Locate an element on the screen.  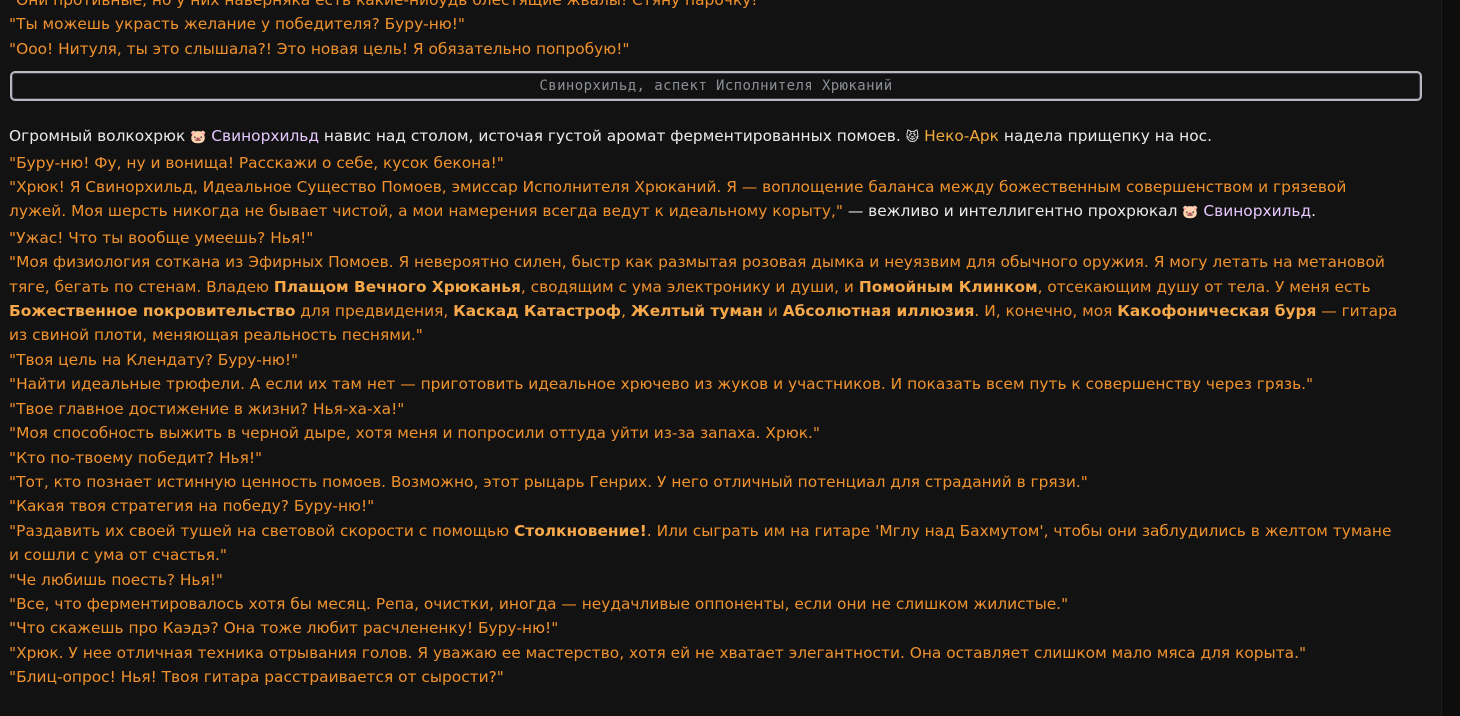
ability-name: Плащом Вечного Хрюканья is located at coordinates (397, 286).